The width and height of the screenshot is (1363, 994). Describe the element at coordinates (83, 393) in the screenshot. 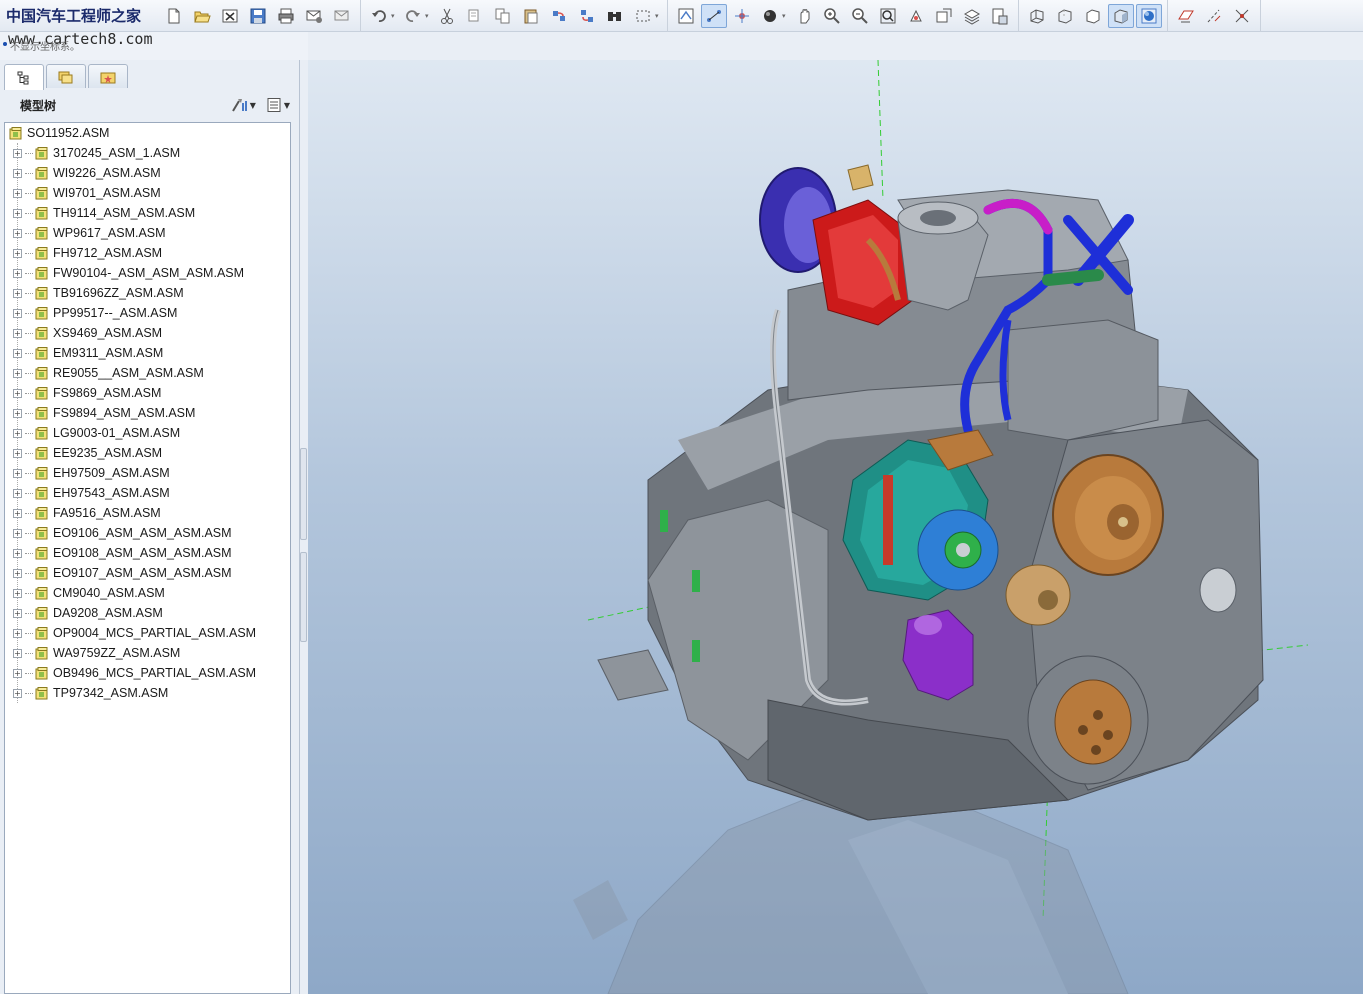

I see `tree-item: + FS9869_ASM.ASM` at that location.